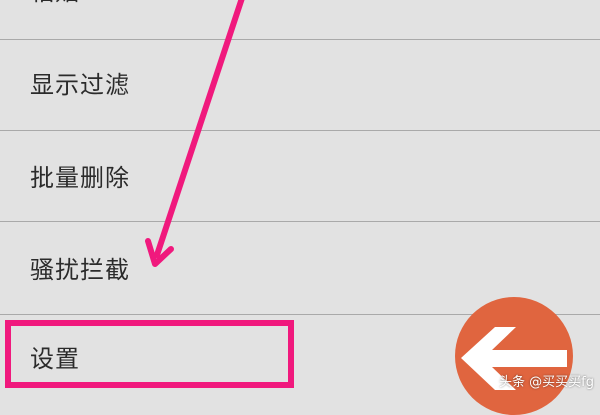 The image size is (600, 415). What do you see at coordinates (546, 382) in the screenshot?
I see `watermark: 头条 @买买买fg` at bounding box center [546, 382].